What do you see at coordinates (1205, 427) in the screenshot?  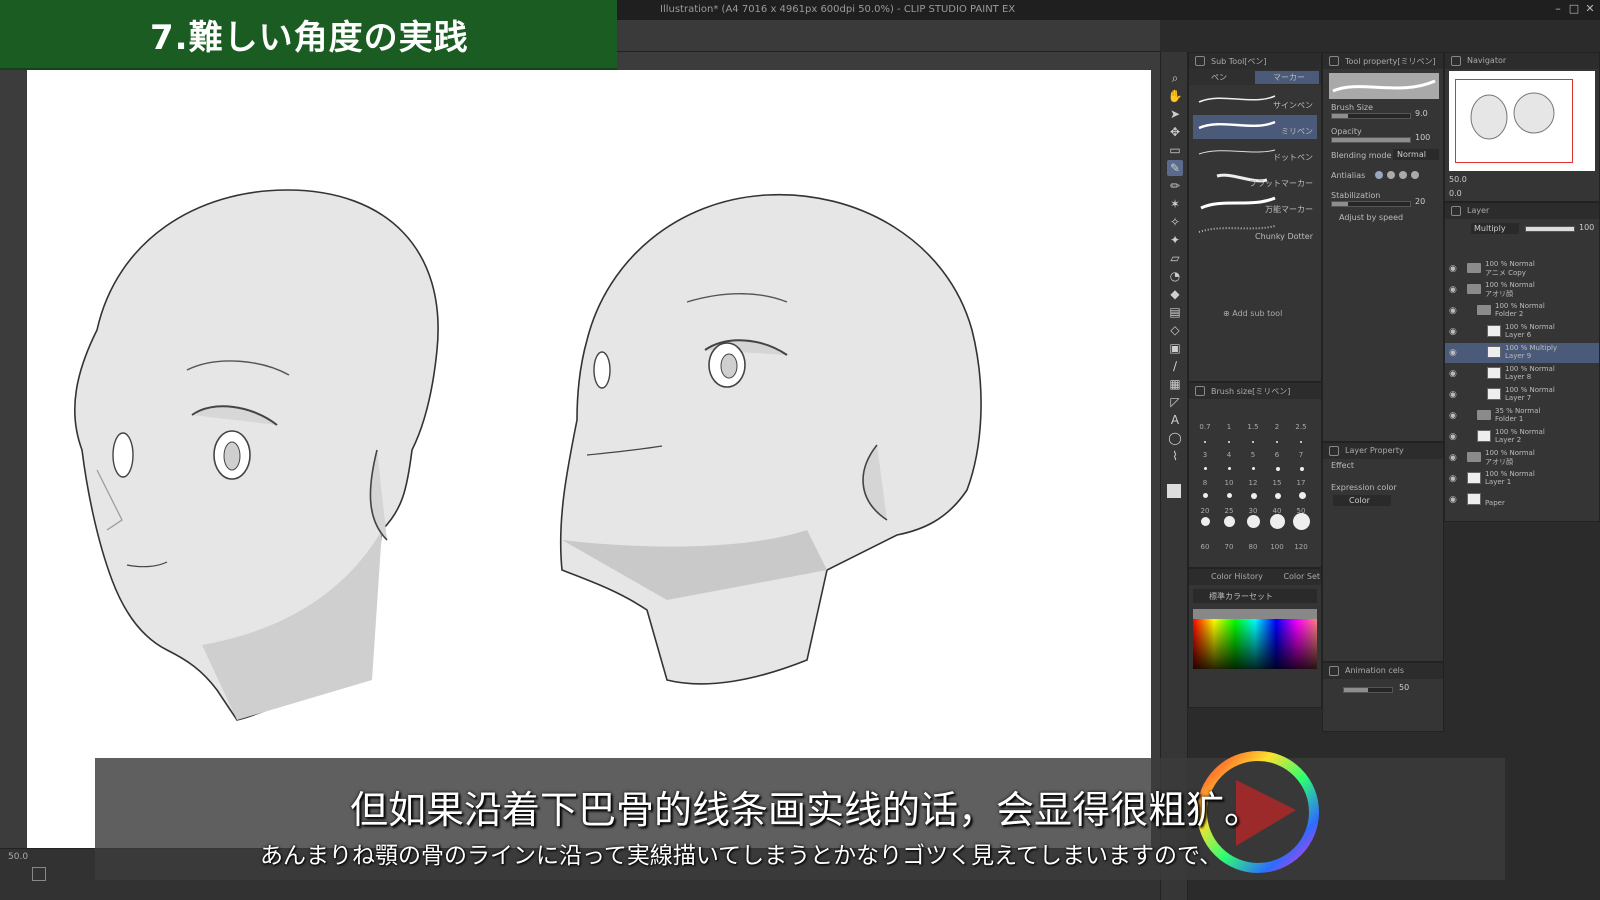 I see `size-preset: 0.7` at bounding box center [1205, 427].